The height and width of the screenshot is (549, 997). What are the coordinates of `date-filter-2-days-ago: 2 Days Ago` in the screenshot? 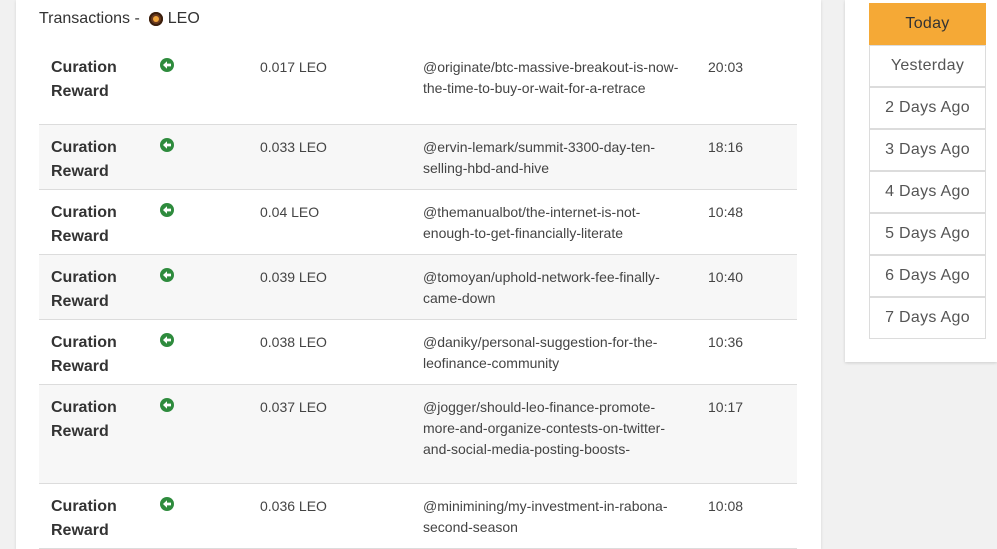 It's located at (927, 108).